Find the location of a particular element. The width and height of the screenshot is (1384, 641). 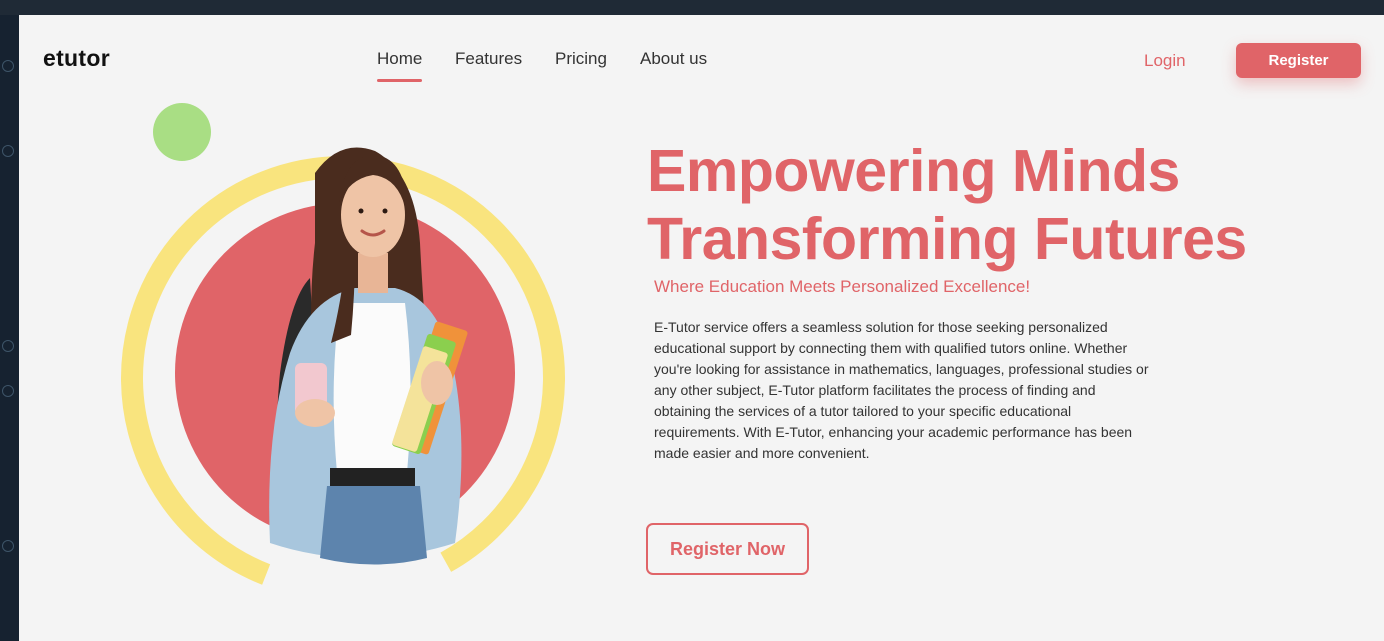

browser-top-strip is located at coordinates (692, 7).